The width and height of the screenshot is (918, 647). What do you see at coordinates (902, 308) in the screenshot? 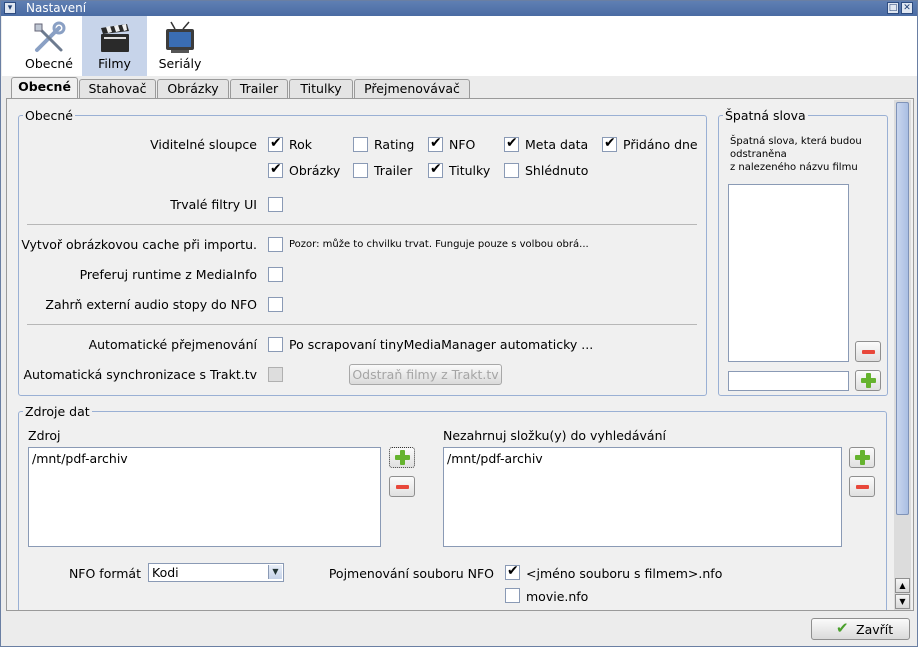
I see `scrollbar-thumb` at bounding box center [902, 308].